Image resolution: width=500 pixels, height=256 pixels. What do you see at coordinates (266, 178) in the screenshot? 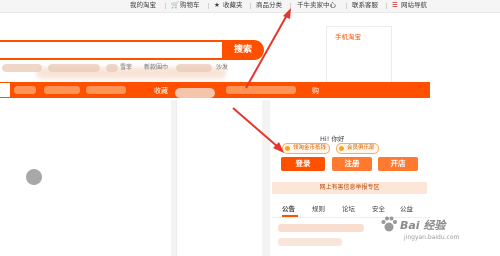
I see `gutter` at bounding box center [266, 178].